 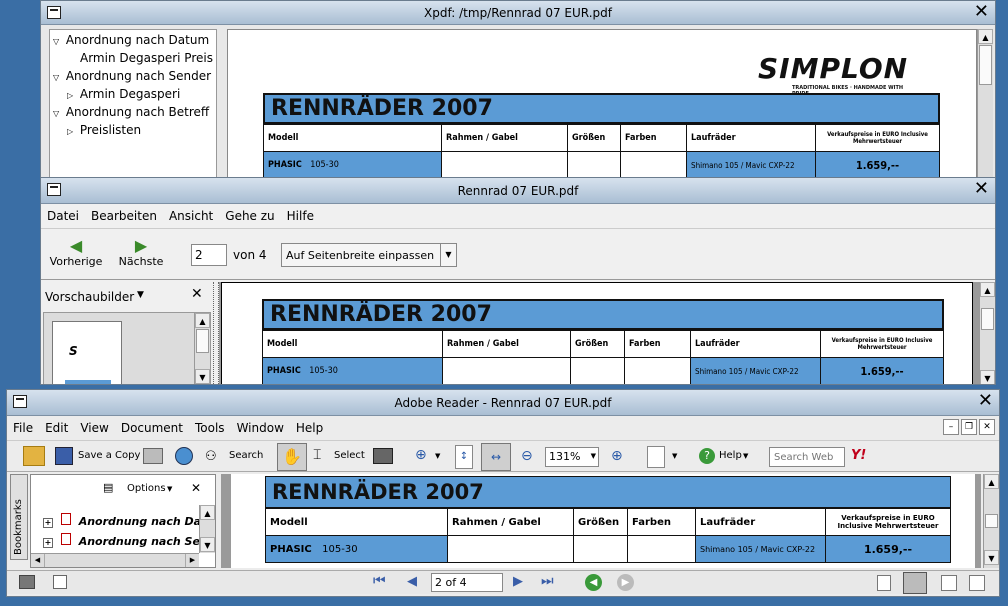 What do you see at coordinates (572, 457) in the screenshot?
I see `zoom-select: 131% ▼` at bounding box center [572, 457].